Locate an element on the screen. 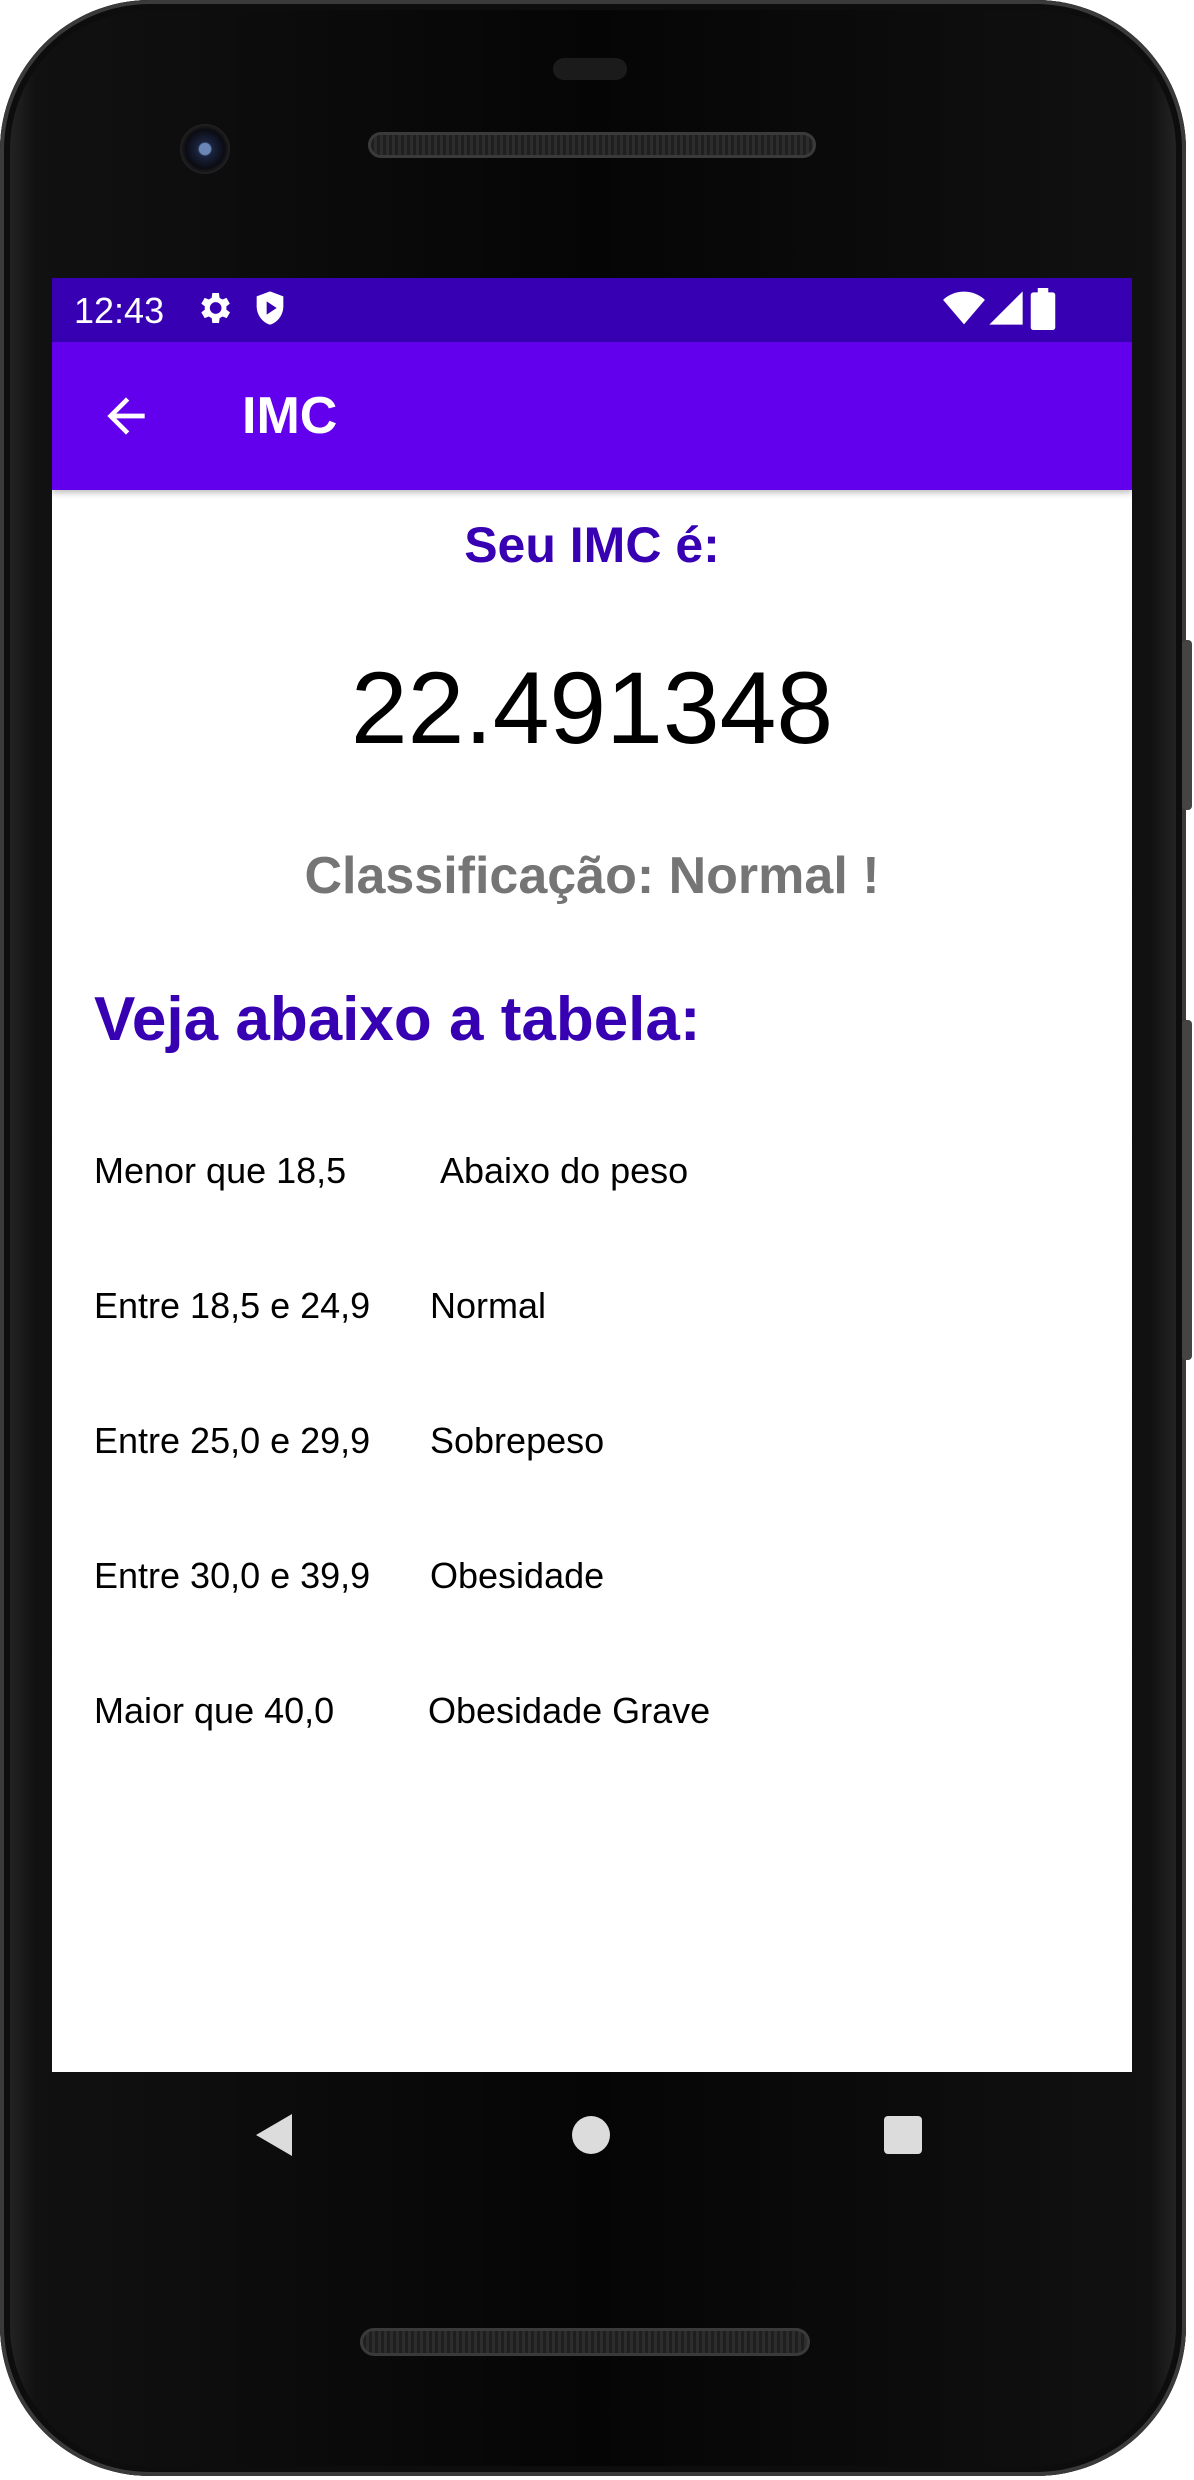  wifi-icon is located at coordinates (964, 312).